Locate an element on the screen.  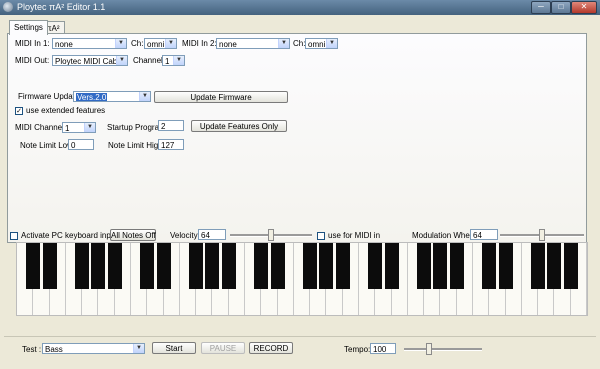
all-notes-off-button: All Notes Off is located at coordinates (133, 235).